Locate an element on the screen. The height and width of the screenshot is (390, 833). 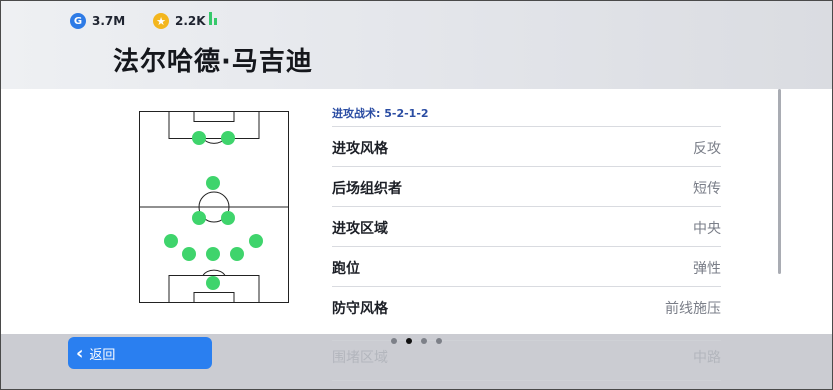
chevron-left-icon: ‹ is located at coordinates (80, 353).